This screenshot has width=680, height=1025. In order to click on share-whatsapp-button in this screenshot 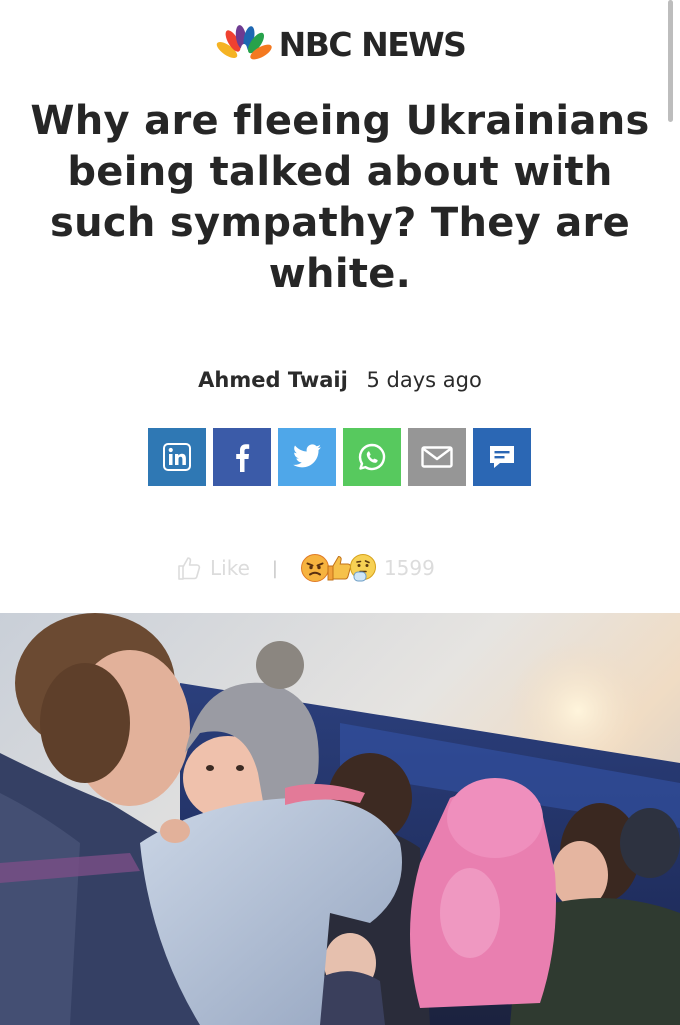, I will do `click(372, 457)`.